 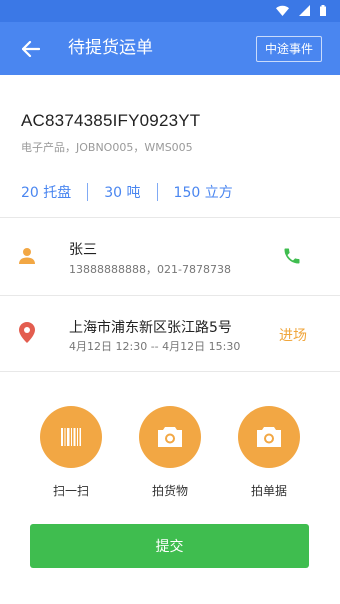 I want to click on phone-icon, so click(x=292, y=256).